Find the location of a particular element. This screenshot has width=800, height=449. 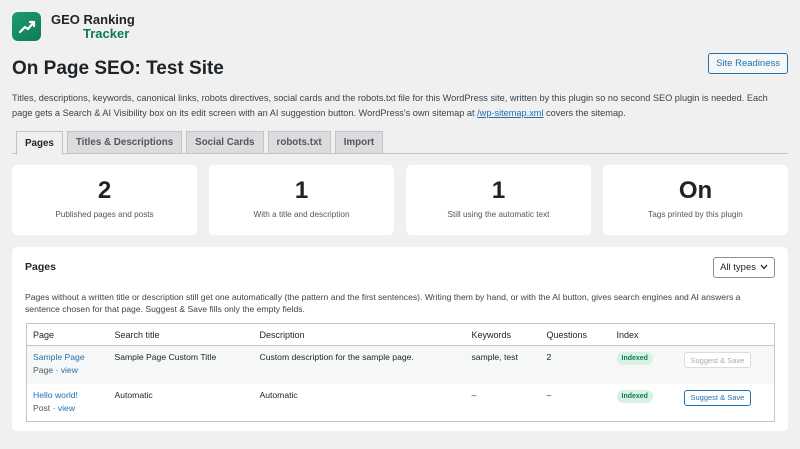

stat-label: Tags printed by this plugin is located at coordinates (695, 214).